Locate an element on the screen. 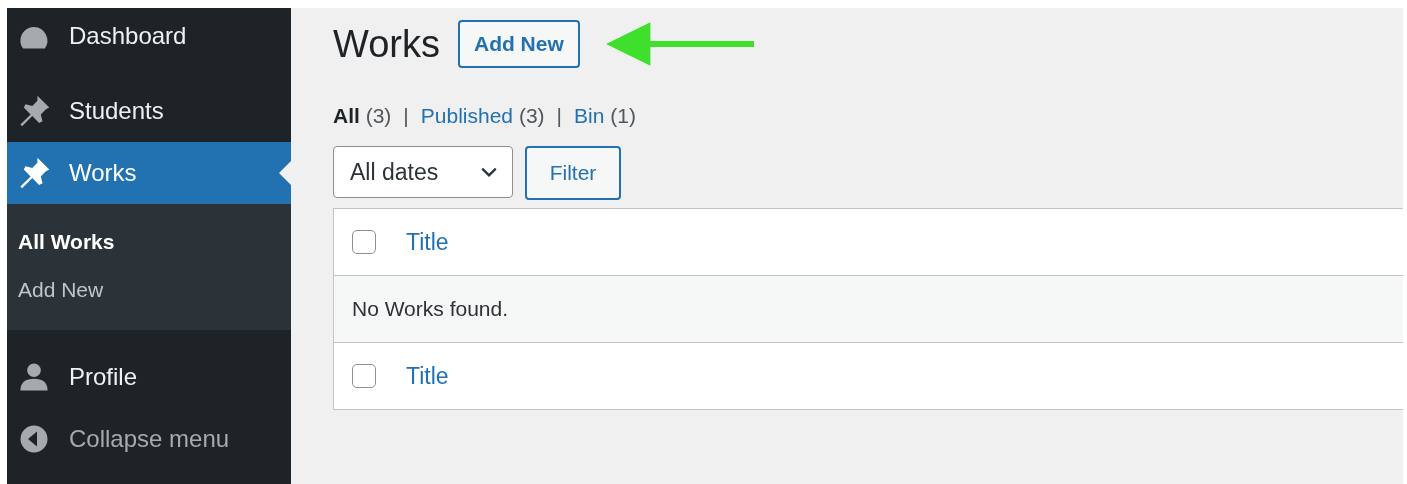  filter-button: Filter is located at coordinates (573, 173).